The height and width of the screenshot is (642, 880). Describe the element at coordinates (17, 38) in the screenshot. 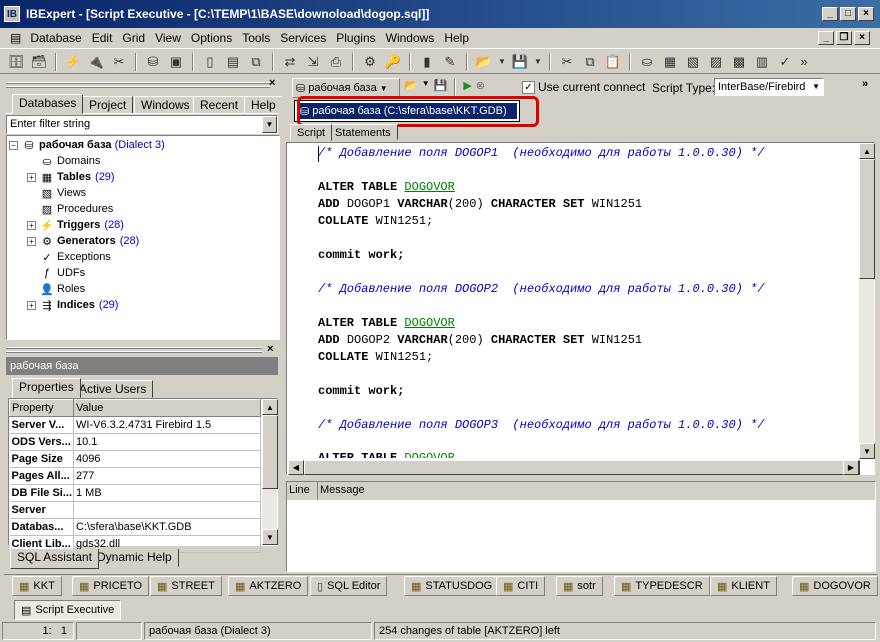

I see `menu-app-icon: ▤` at that location.